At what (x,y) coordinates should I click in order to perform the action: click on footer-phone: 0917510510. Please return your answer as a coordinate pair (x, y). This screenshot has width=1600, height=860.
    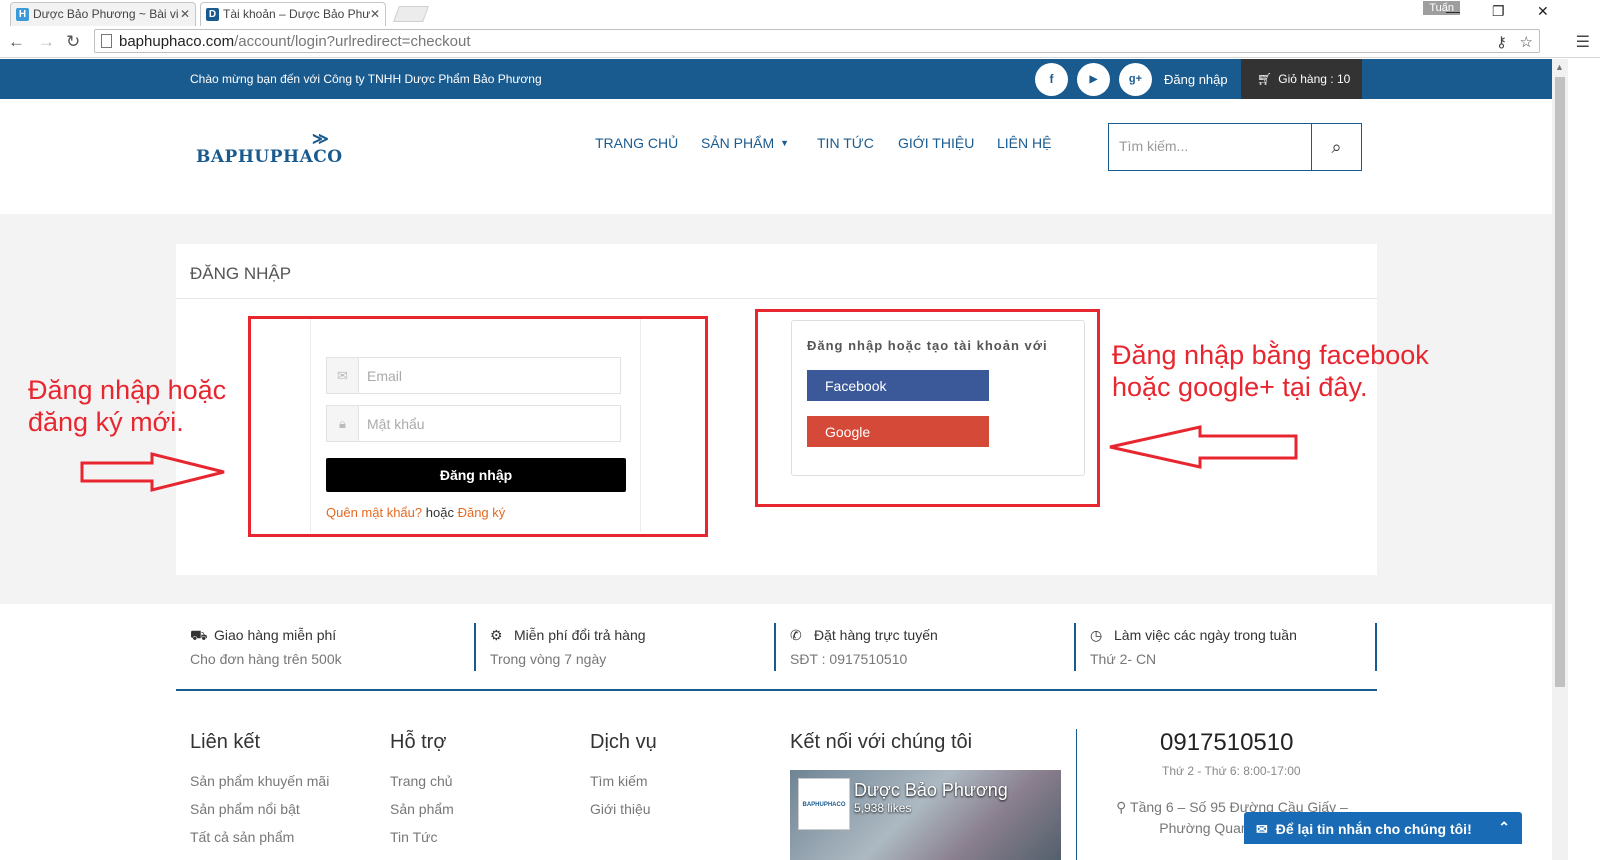
    Looking at the image, I should click on (1227, 742).